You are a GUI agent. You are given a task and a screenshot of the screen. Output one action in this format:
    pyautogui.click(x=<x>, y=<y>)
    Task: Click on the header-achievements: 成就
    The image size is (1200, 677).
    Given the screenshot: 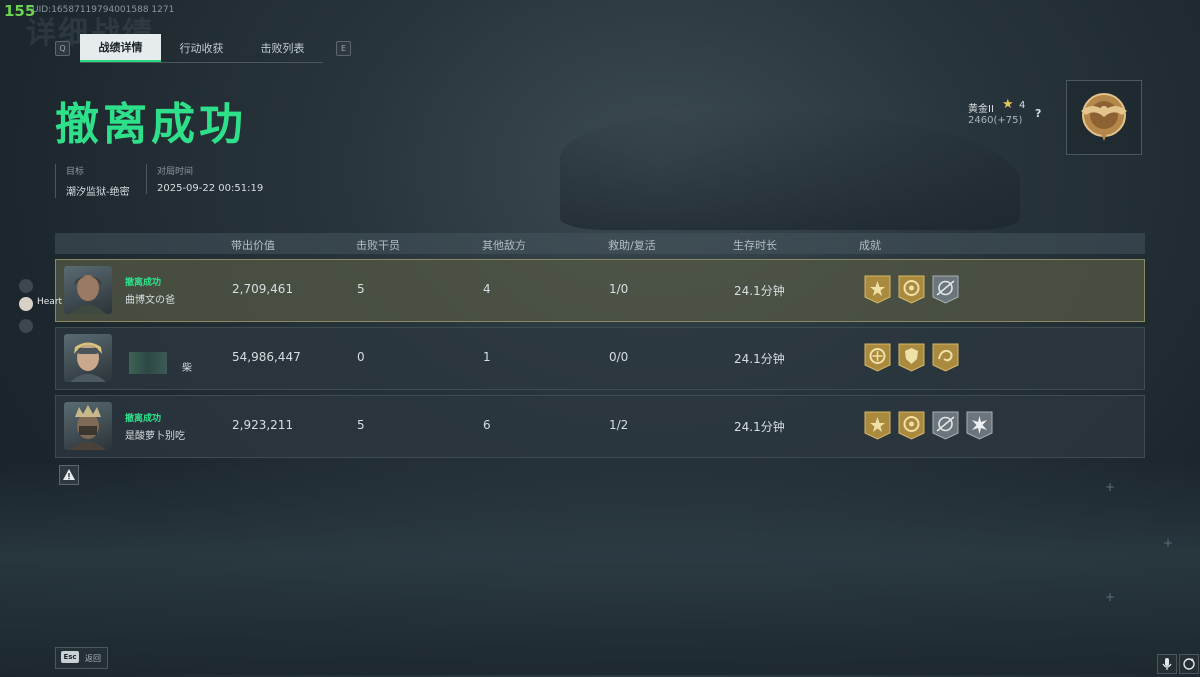 What is the action you would take?
    pyautogui.click(x=870, y=245)
    